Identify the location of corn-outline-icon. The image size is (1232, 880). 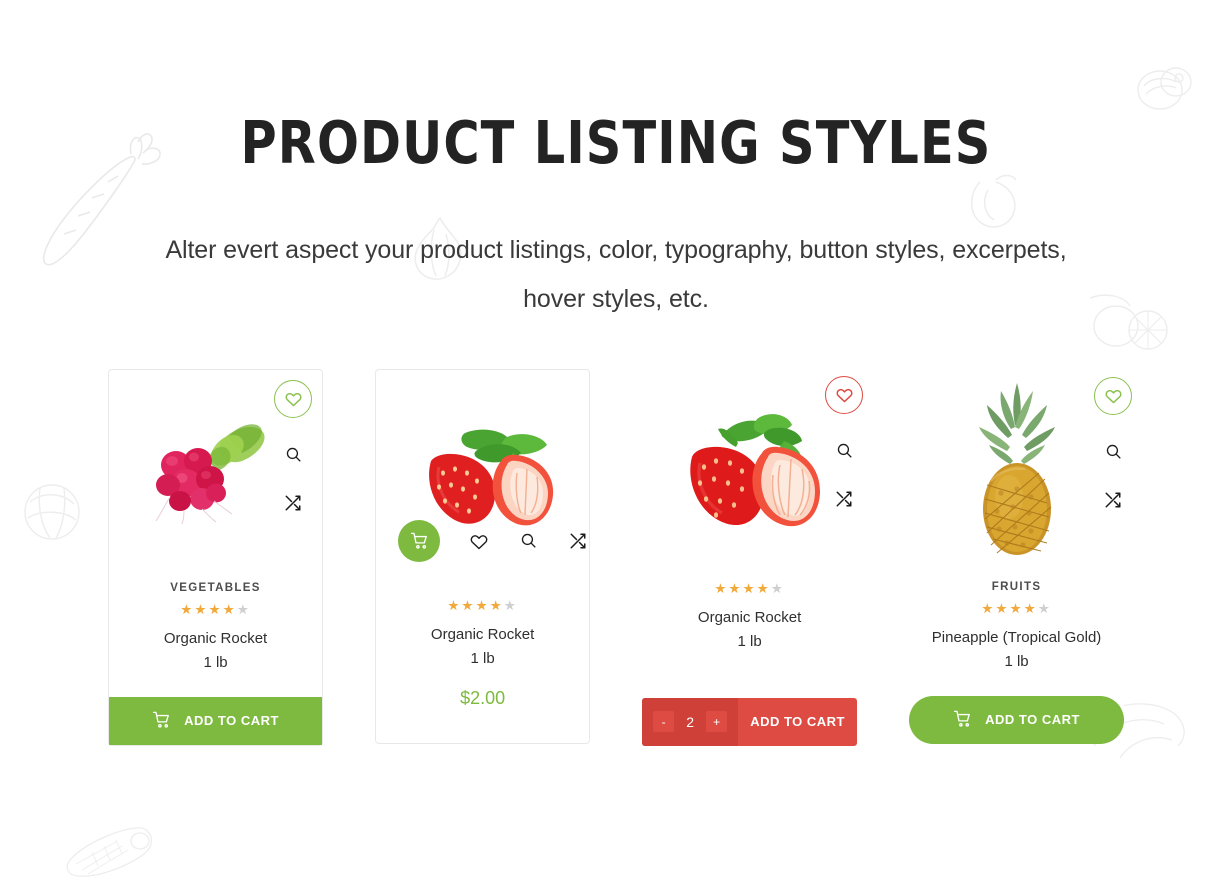
(109, 853).